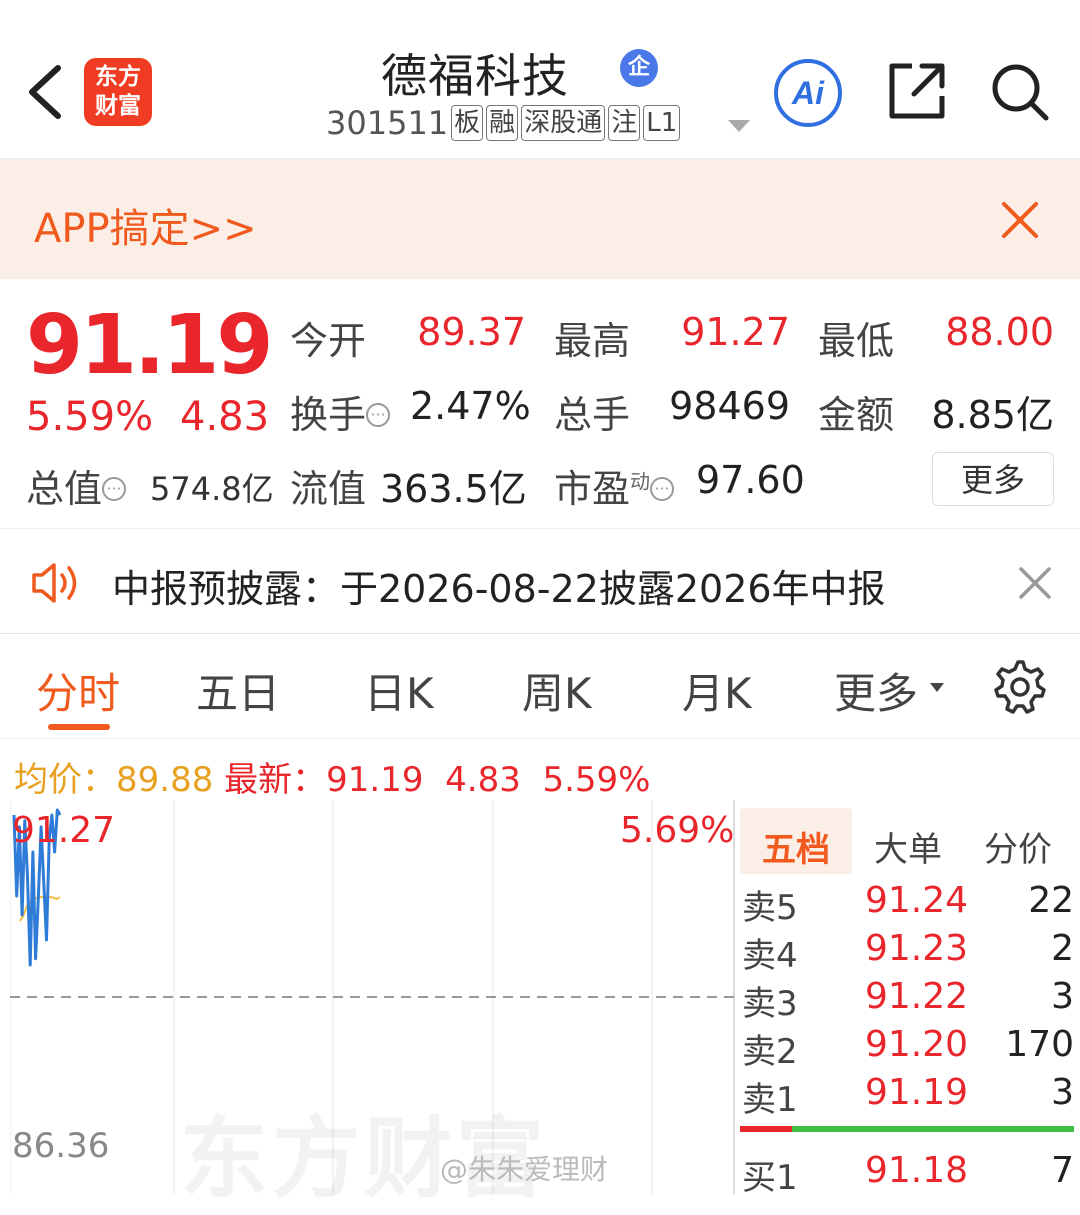 The height and width of the screenshot is (1215, 1080). Describe the element at coordinates (54, 583) in the screenshot. I see `speaker-icon` at that location.